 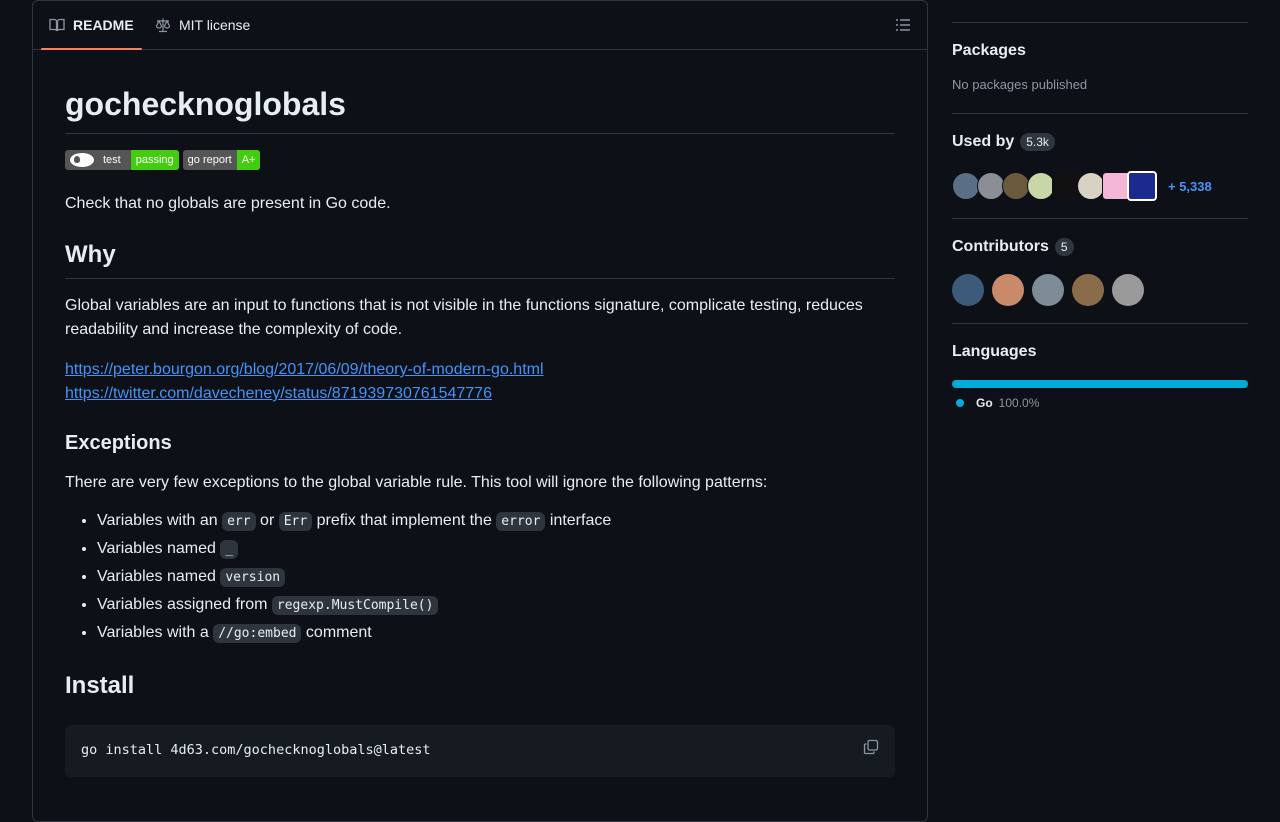 I want to click on outline-list-icon, so click(x=903, y=25).